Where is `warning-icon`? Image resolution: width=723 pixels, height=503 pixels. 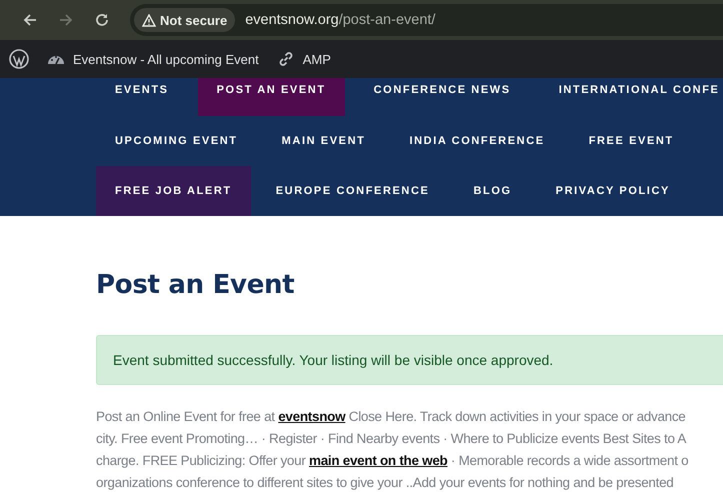
warning-icon is located at coordinates (149, 20).